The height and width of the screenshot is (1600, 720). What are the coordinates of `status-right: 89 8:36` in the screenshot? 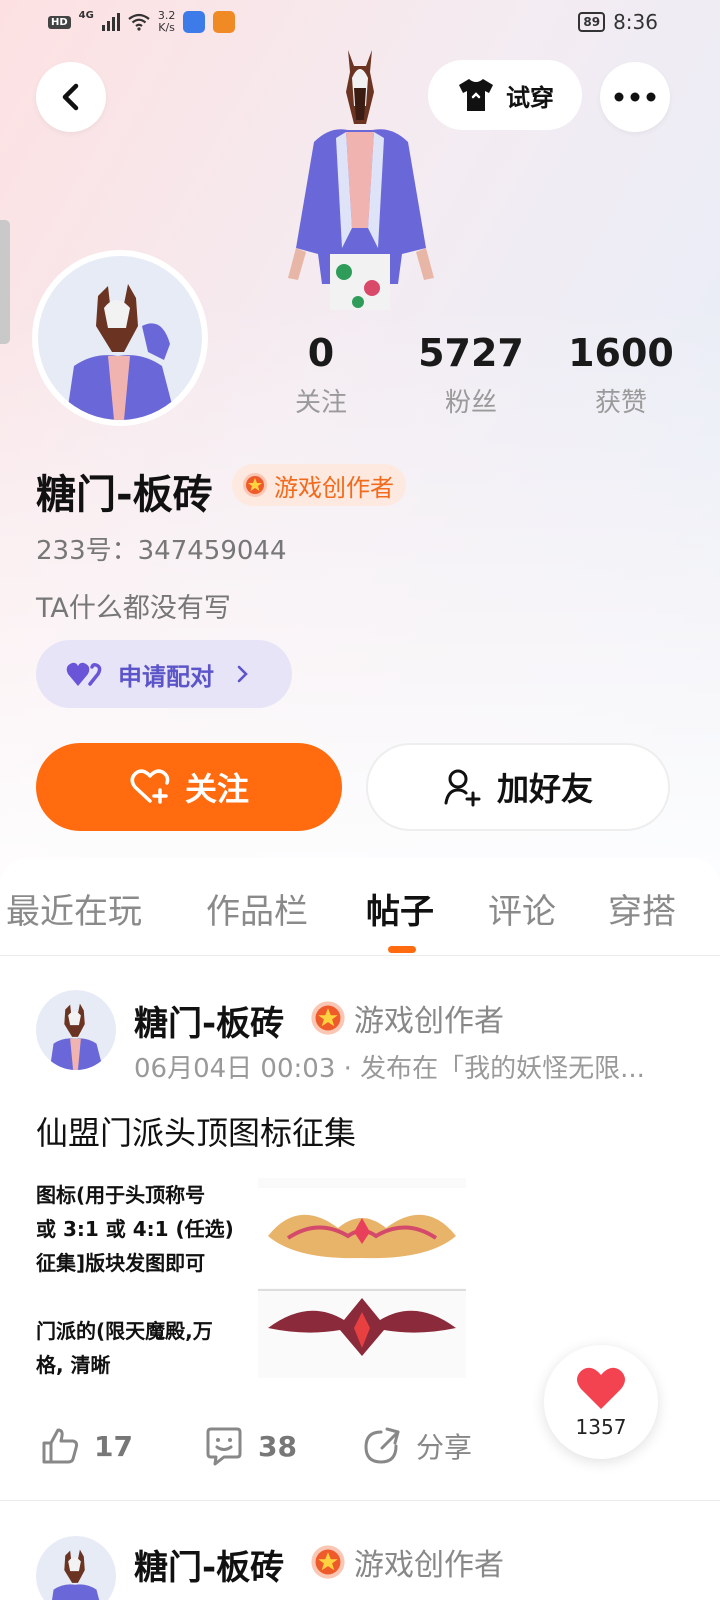 It's located at (618, 22).